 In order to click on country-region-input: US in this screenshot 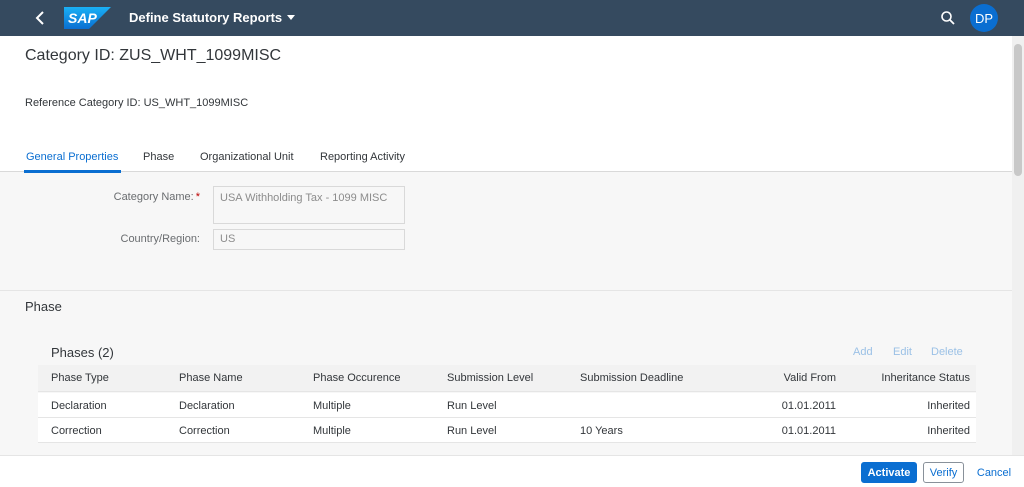, I will do `click(309, 239)`.